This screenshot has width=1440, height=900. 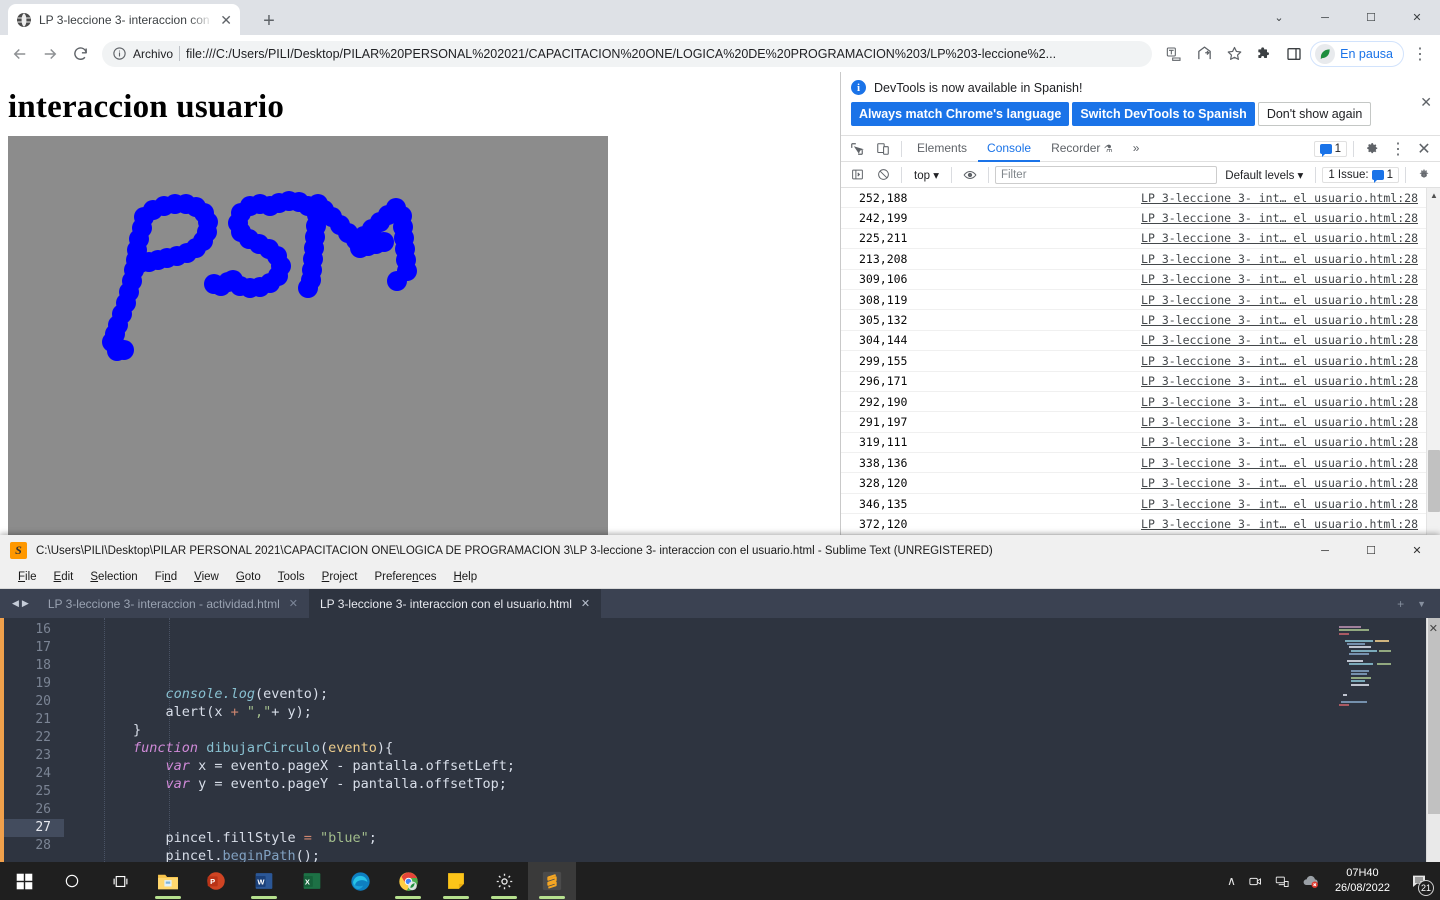 What do you see at coordinates (1433, 361) in the screenshot?
I see `console-scrollbar: ▲` at bounding box center [1433, 361].